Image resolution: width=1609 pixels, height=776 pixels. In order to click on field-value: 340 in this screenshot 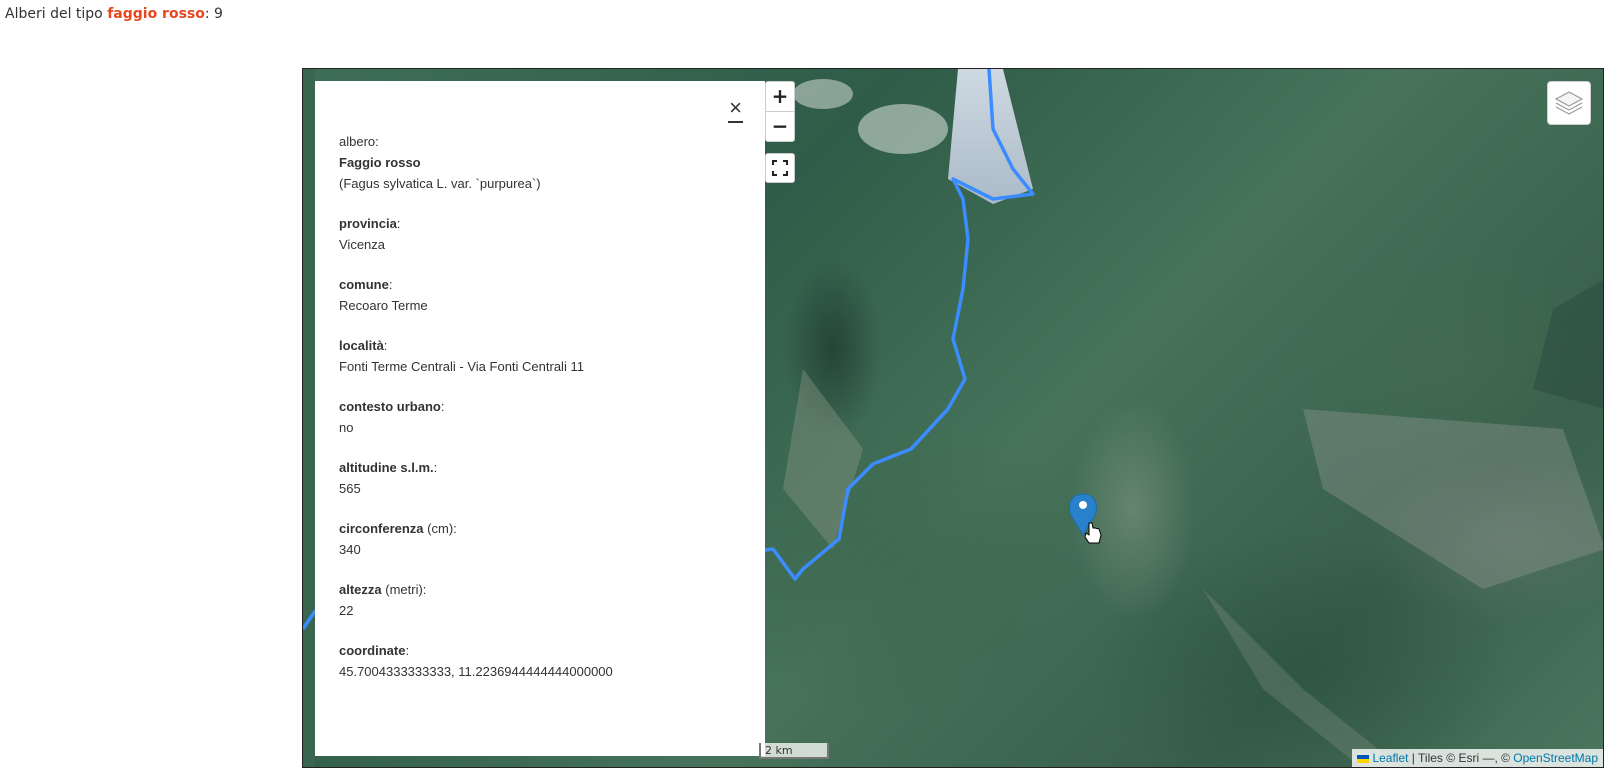, I will do `click(350, 549)`.